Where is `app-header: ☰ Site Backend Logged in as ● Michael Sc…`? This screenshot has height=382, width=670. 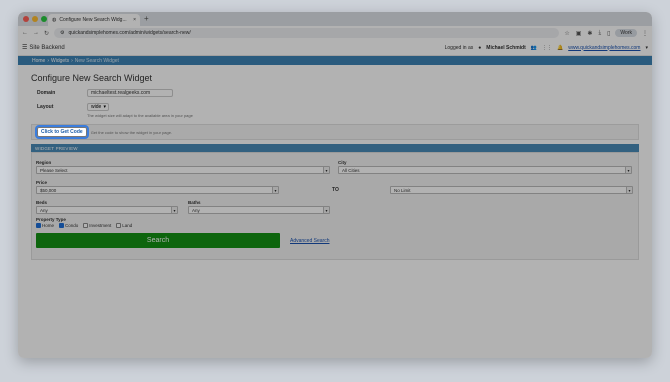 app-header: ☰ Site Backend Logged in as ● Michael Sc… is located at coordinates (335, 48).